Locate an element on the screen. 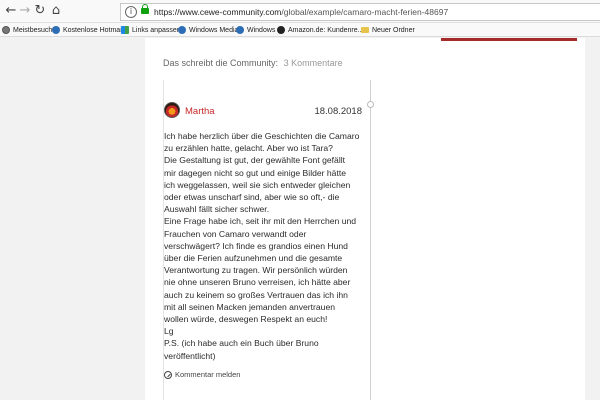 The image size is (600, 400). grid-icon is located at coordinates (125, 30).